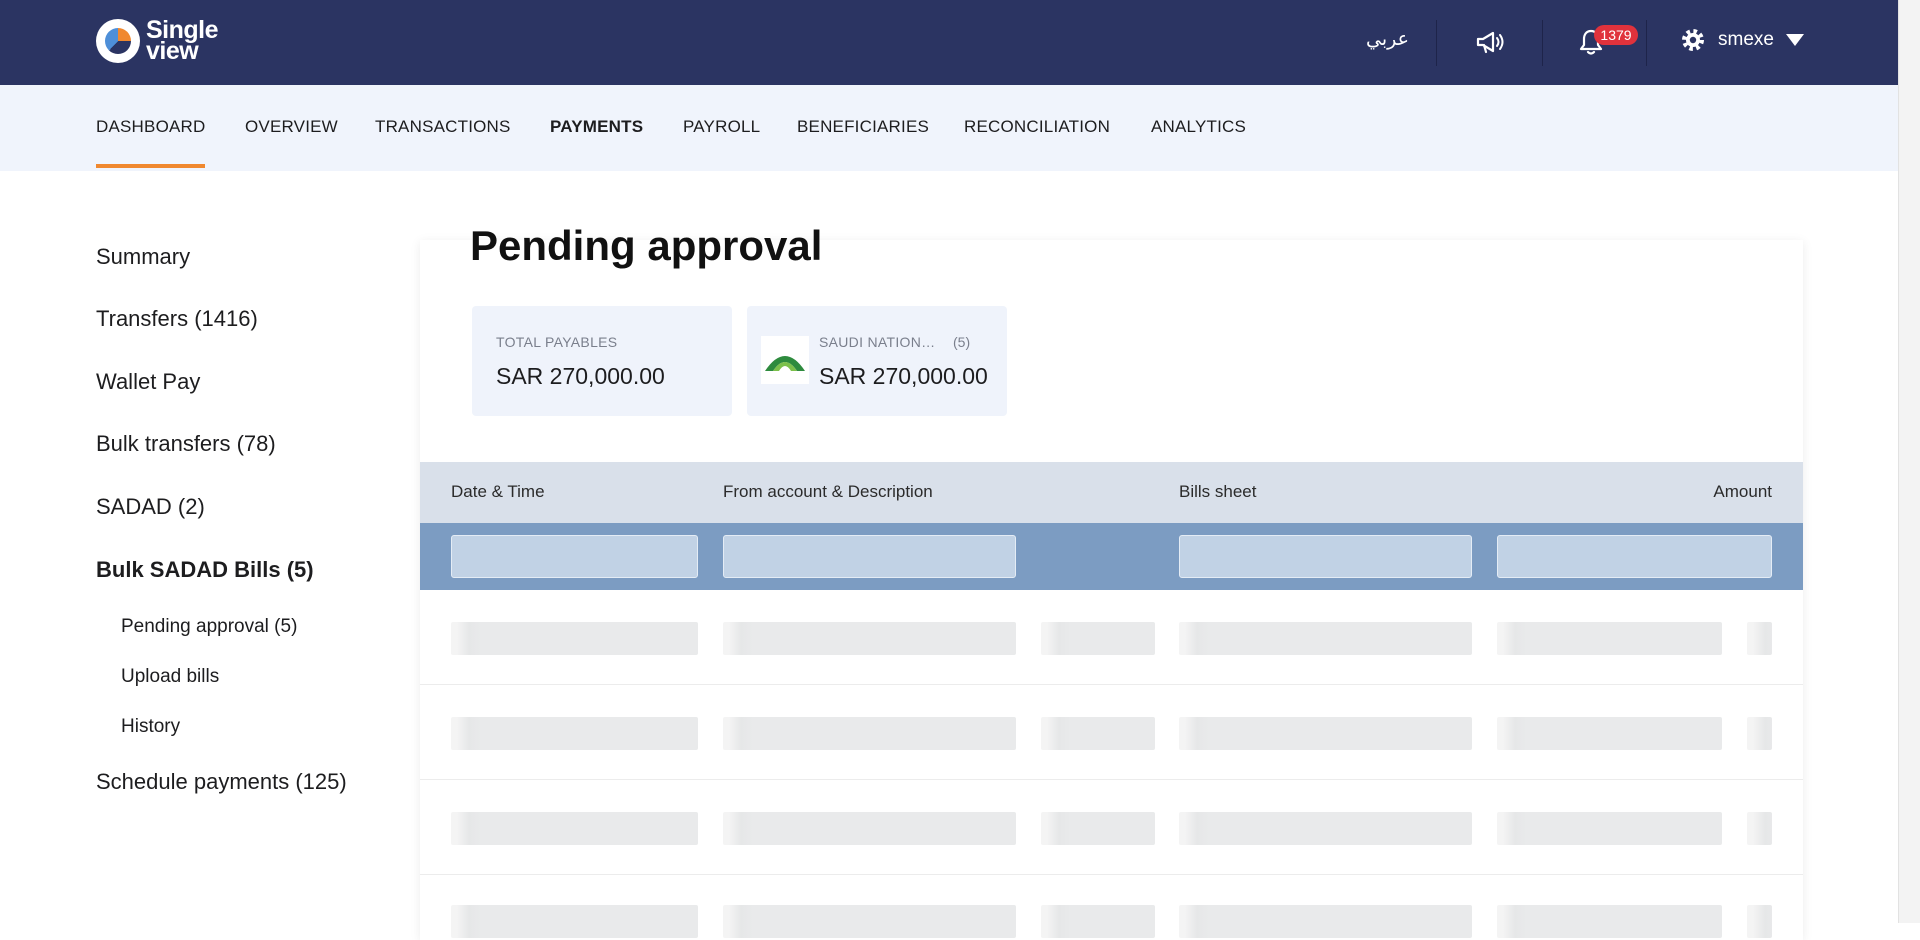  What do you see at coordinates (498, 492) in the screenshot?
I see `column-date-time: Date & Time` at bounding box center [498, 492].